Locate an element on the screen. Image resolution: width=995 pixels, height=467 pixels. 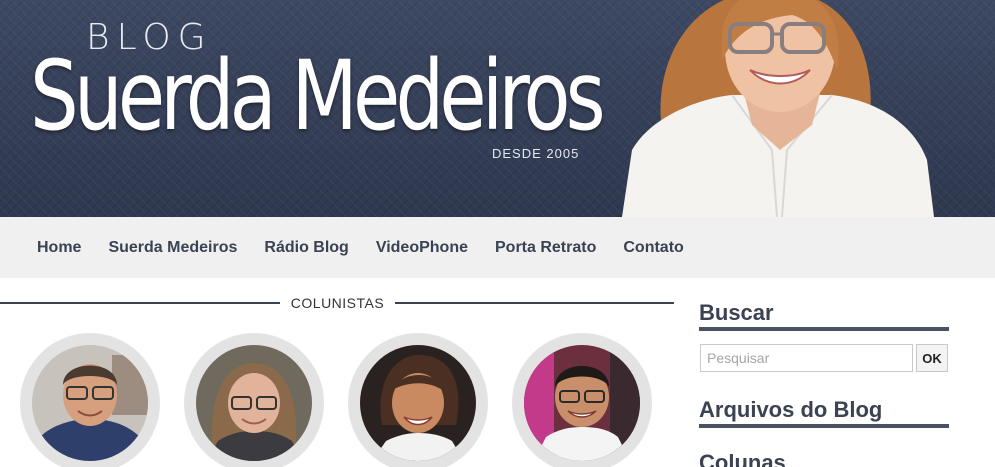
columnists-heading: COLUNISTAS is located at coordinates (337, 303).